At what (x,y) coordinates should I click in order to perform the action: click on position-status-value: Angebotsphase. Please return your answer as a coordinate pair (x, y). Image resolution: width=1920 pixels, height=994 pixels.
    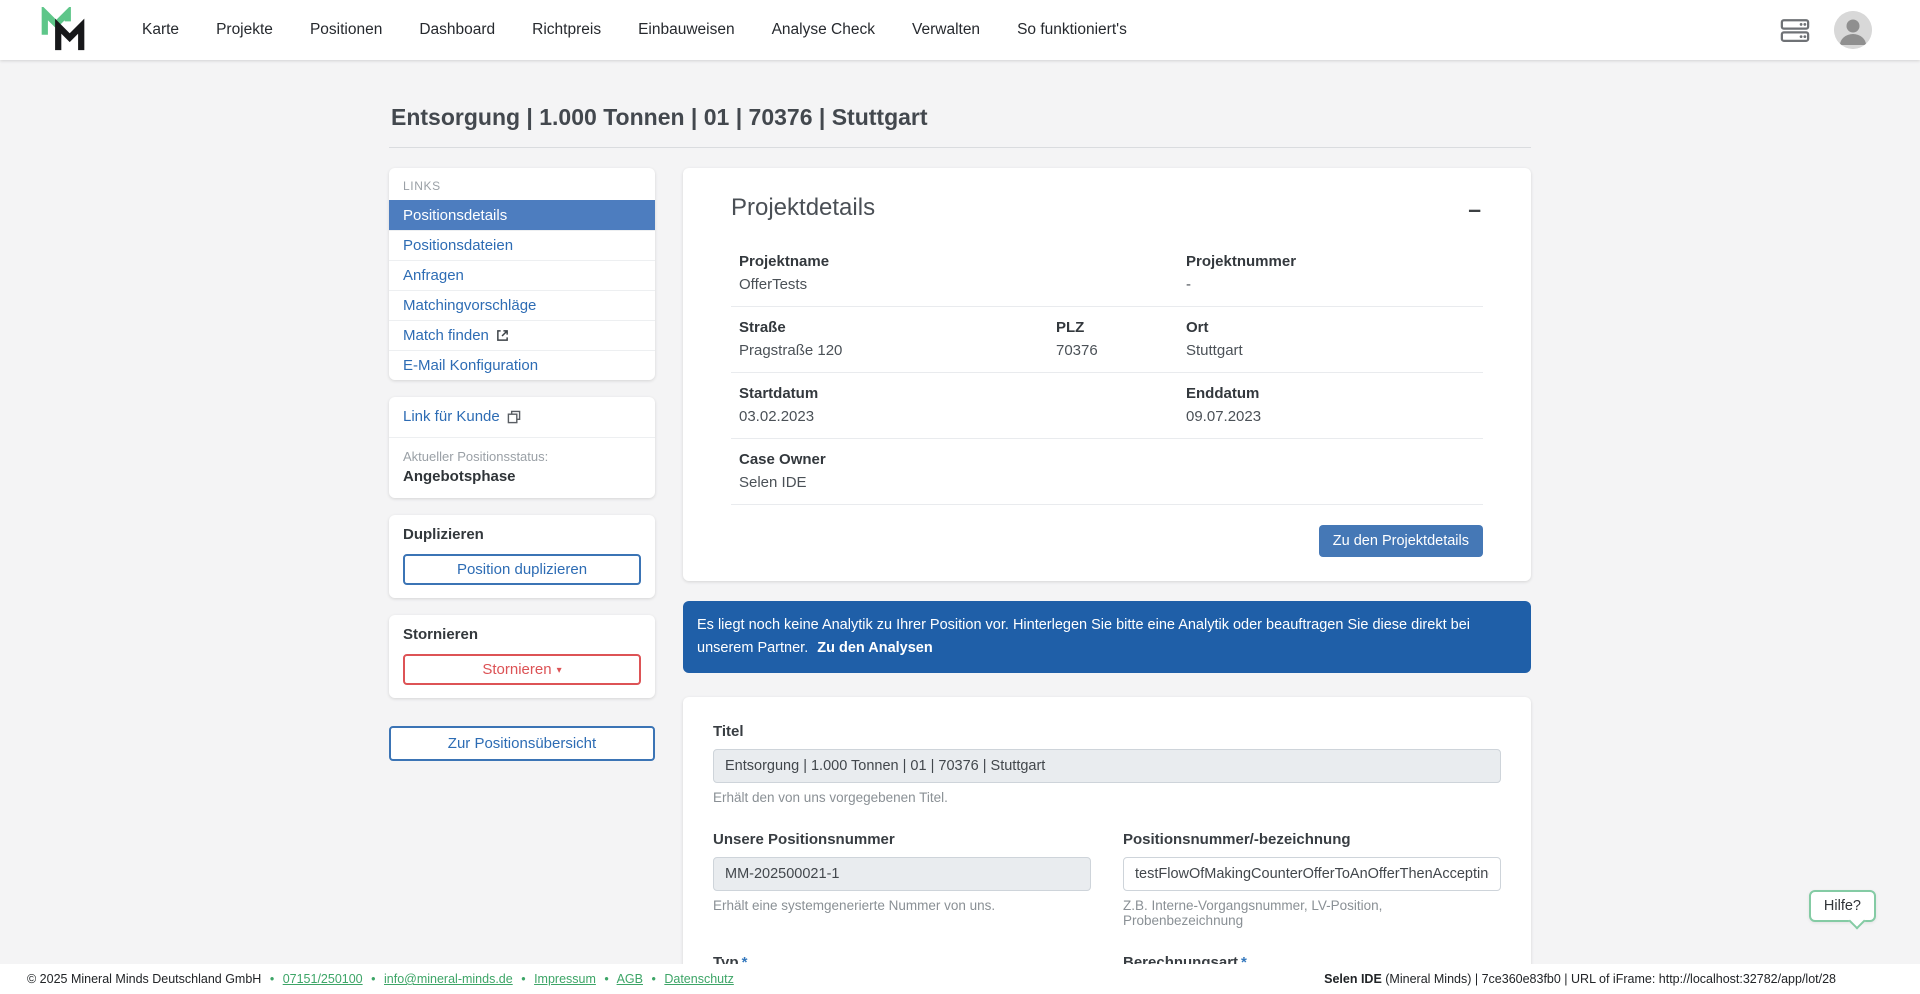
    Looking at the image, I should click on (459, 476).